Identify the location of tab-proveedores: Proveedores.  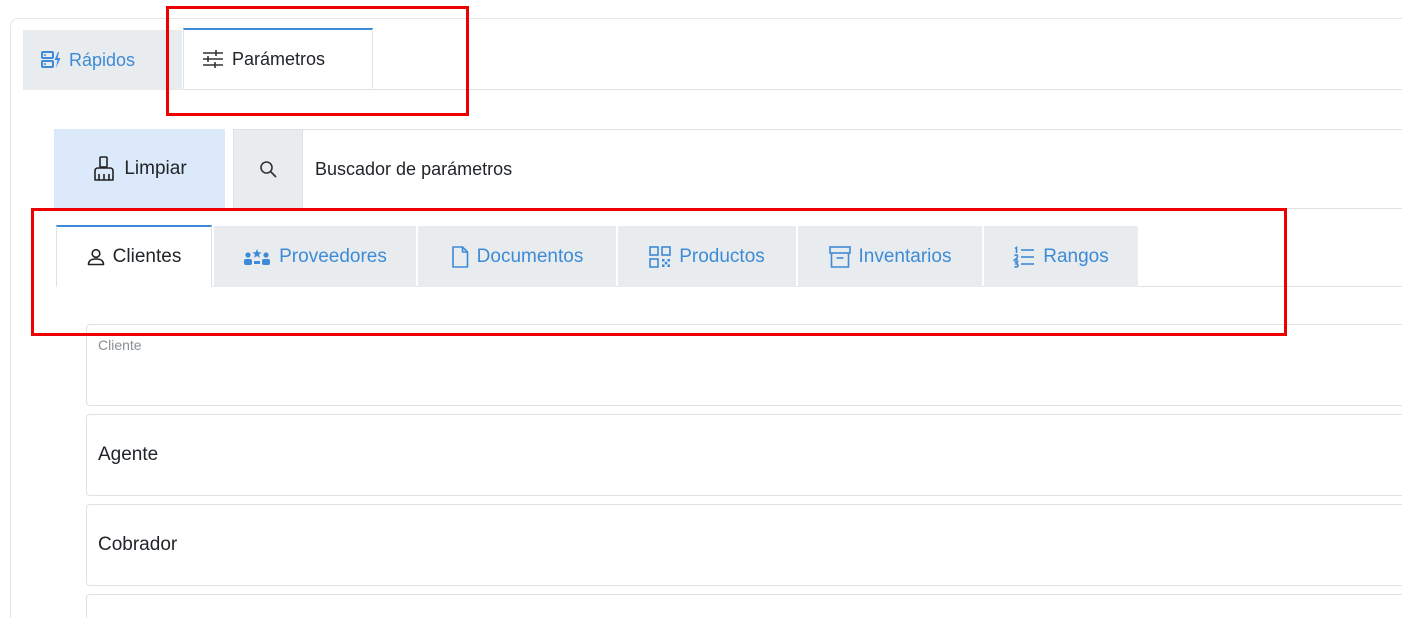
(315, 256).